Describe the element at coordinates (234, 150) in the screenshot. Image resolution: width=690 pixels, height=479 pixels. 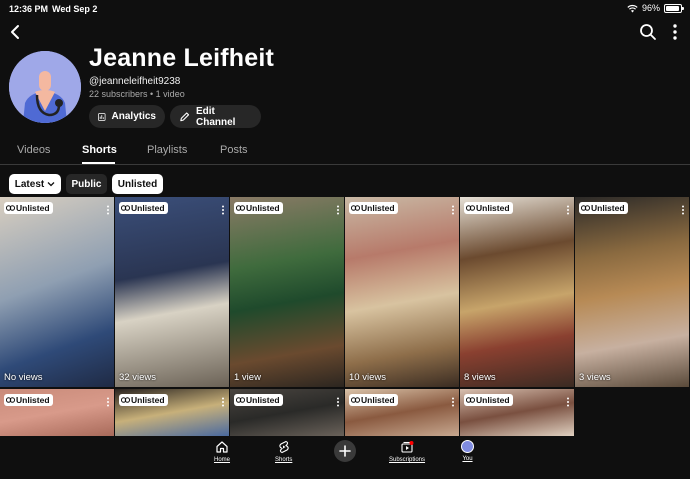
I see `tab-posts: Posts` at that location.